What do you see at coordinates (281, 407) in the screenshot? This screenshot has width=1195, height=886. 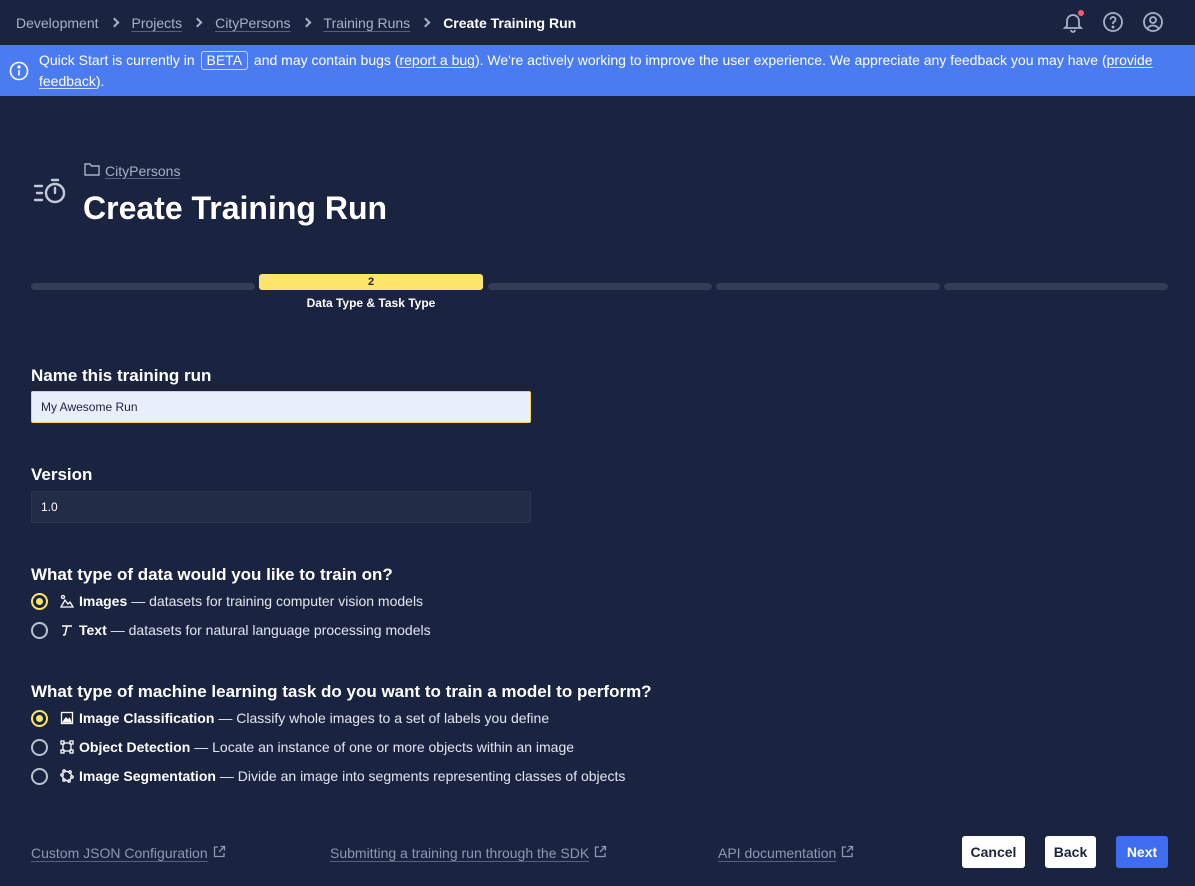 I see `name-input` at bounding box center [281, 407].